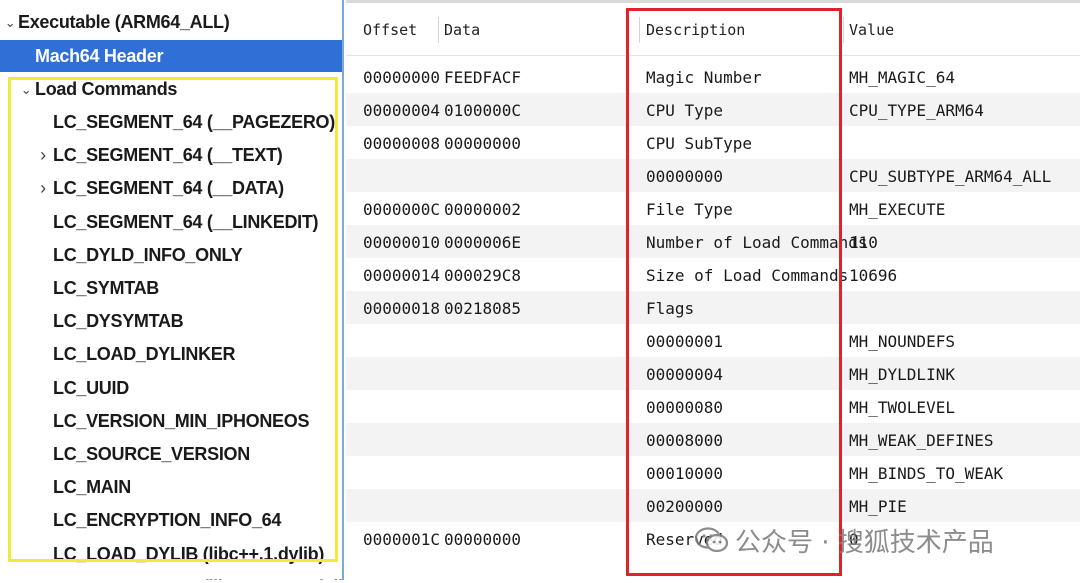 The height and width of the screenshot is (583, 1080). I want to click on tree-item-load-command: LC_SYMTAB, so click(171, 288).